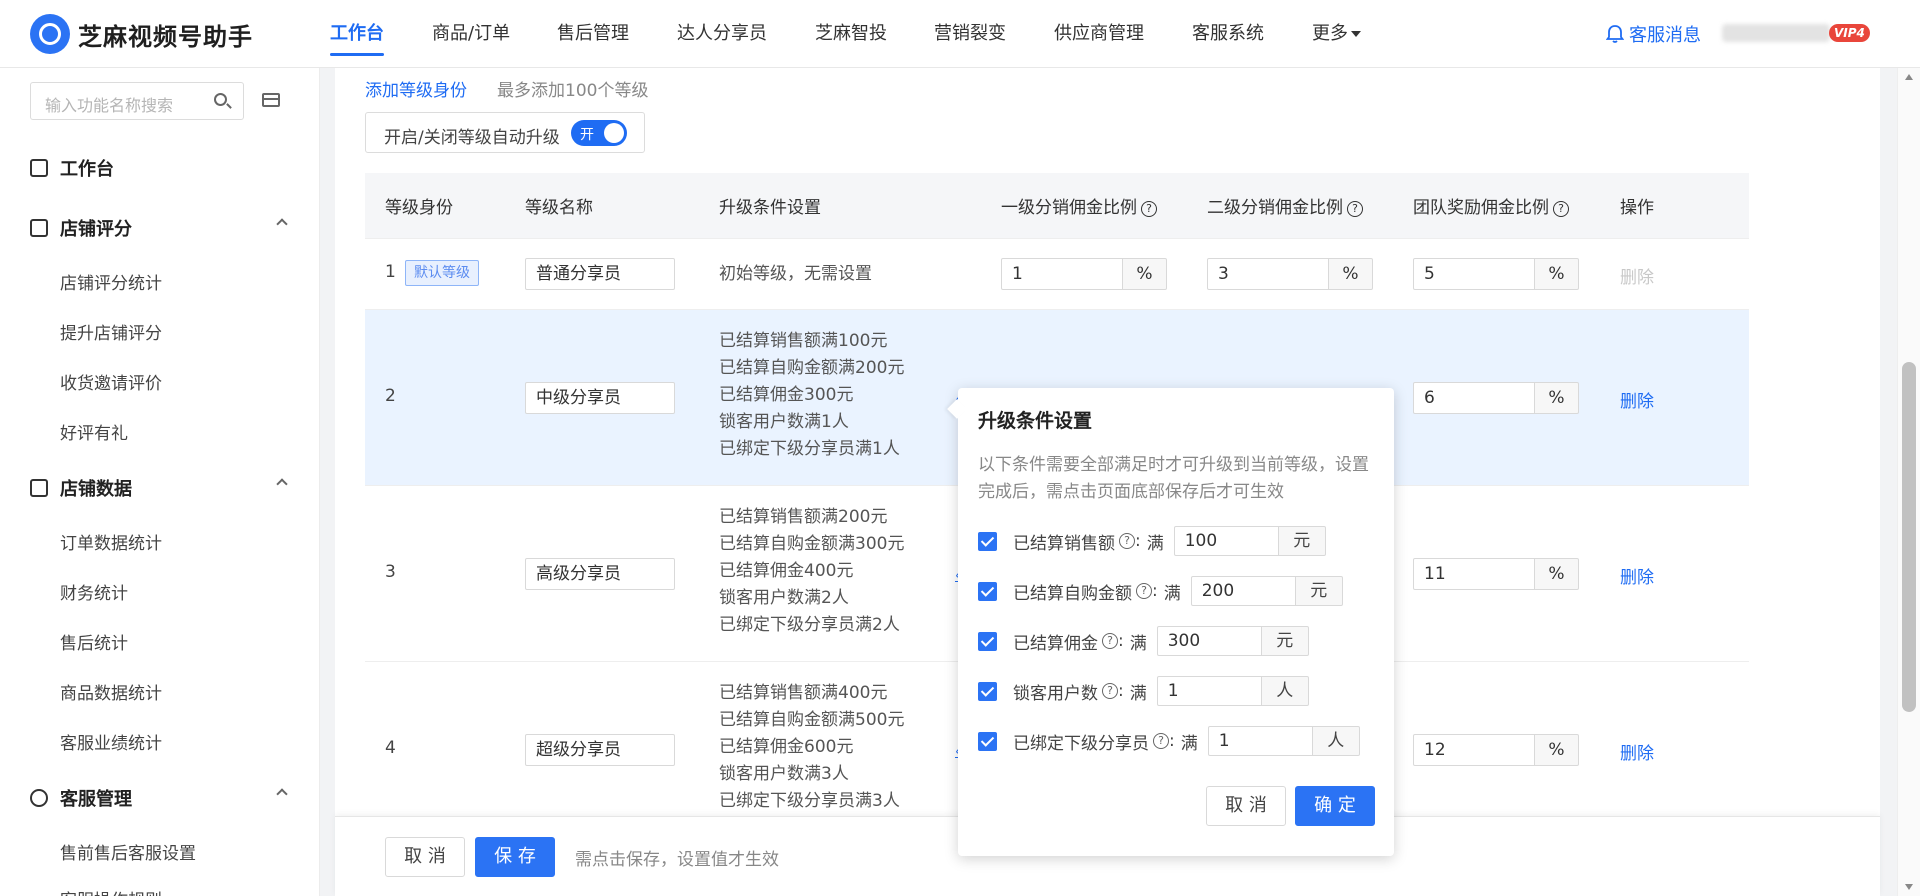  What do you see at coordinates (1226, 541) in the screenshot?
I see `condition-value-input: 100` at bounding box center [1226, 541].